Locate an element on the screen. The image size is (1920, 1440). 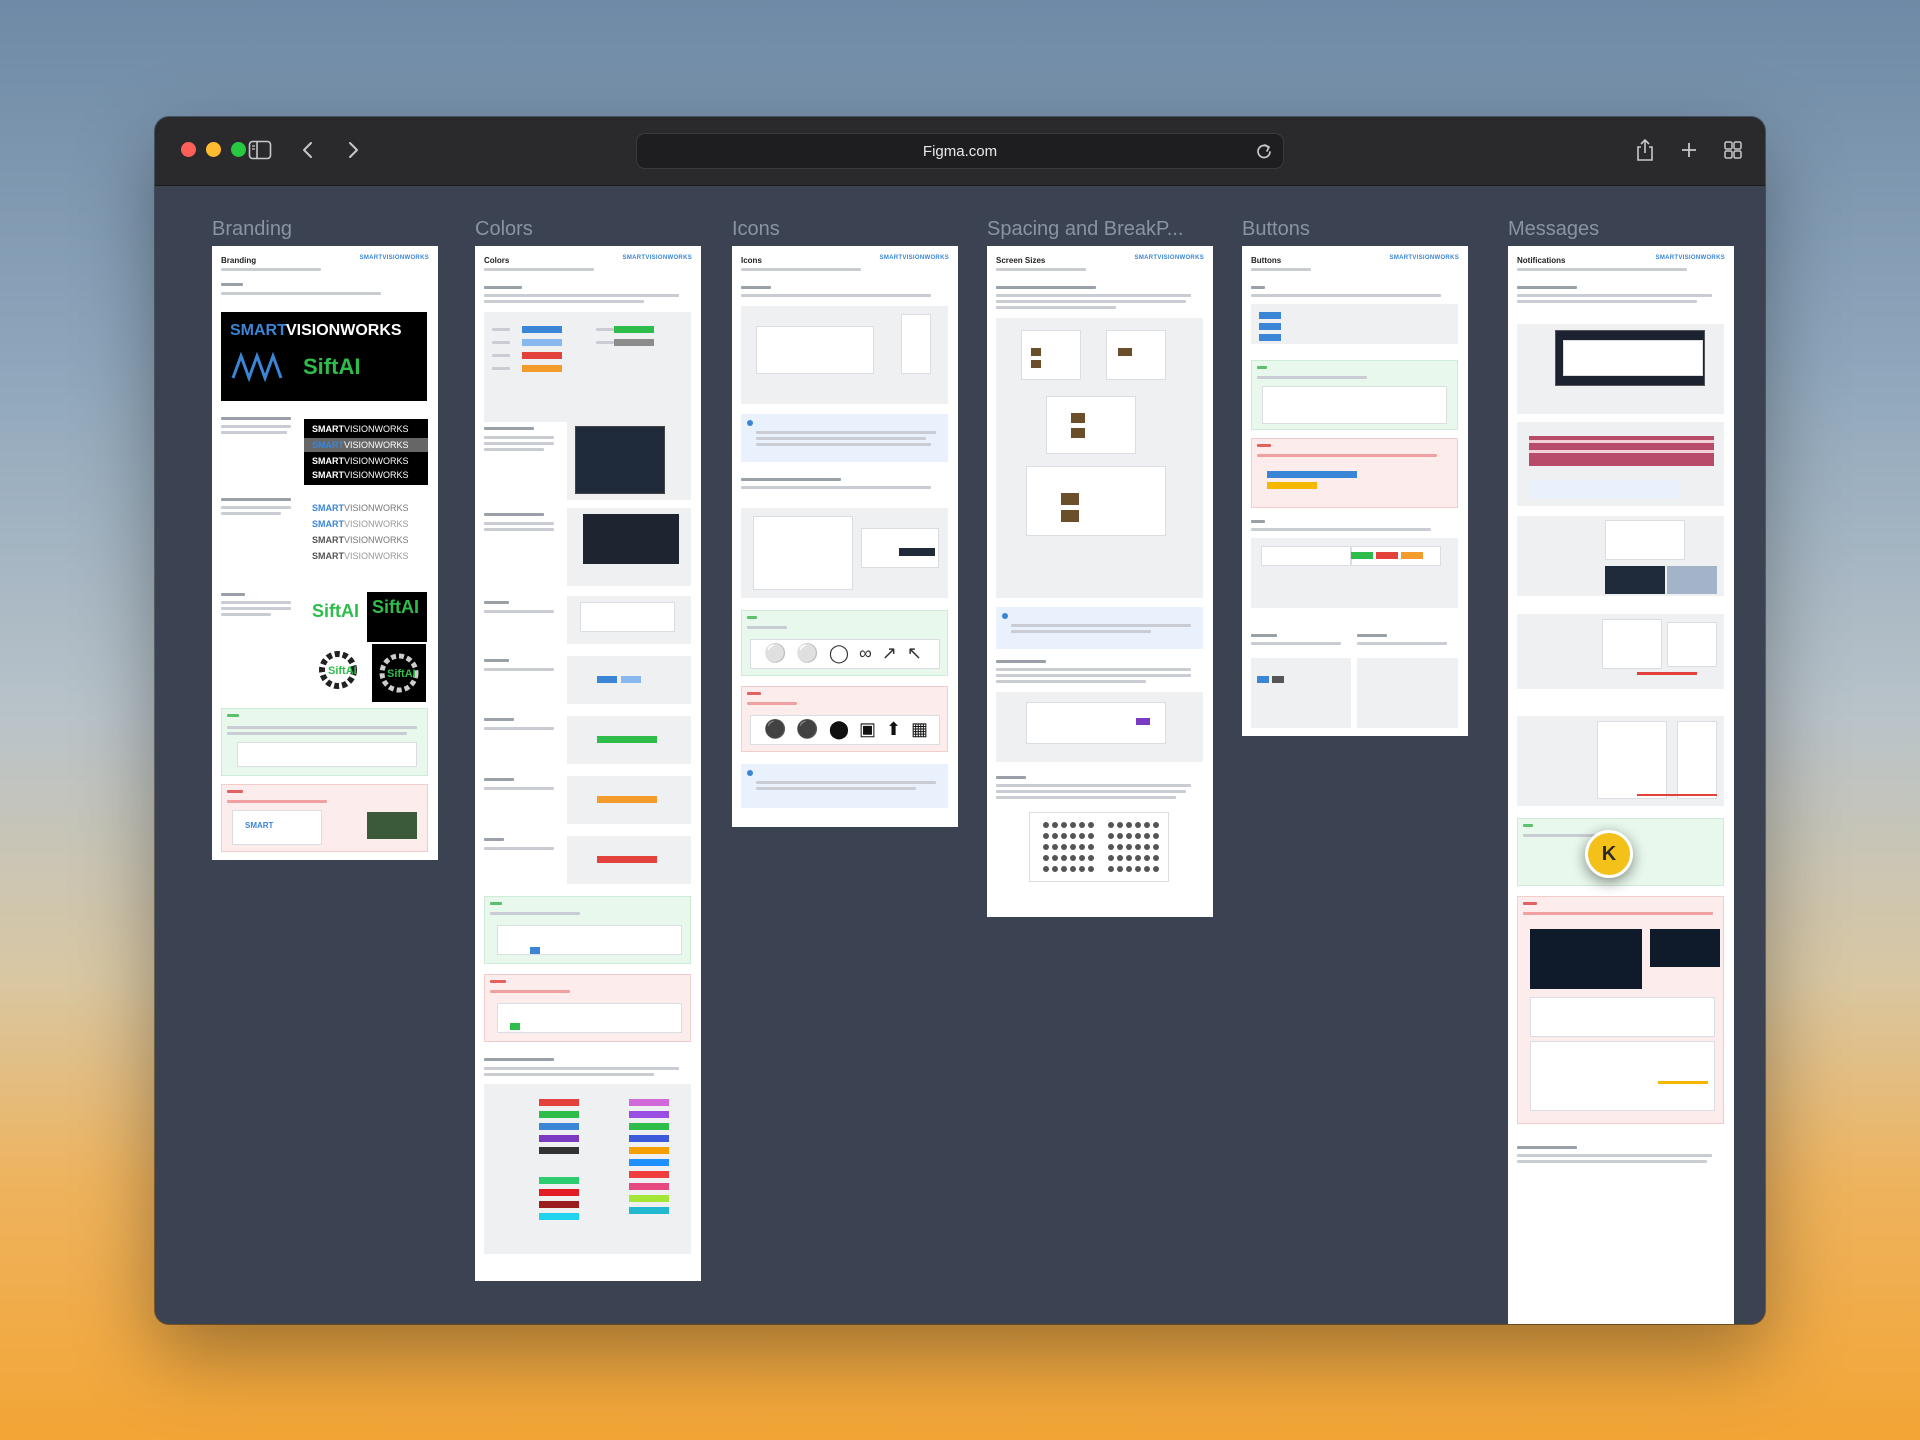
address-bar: Figma.com is located at coordinates (960, 151).